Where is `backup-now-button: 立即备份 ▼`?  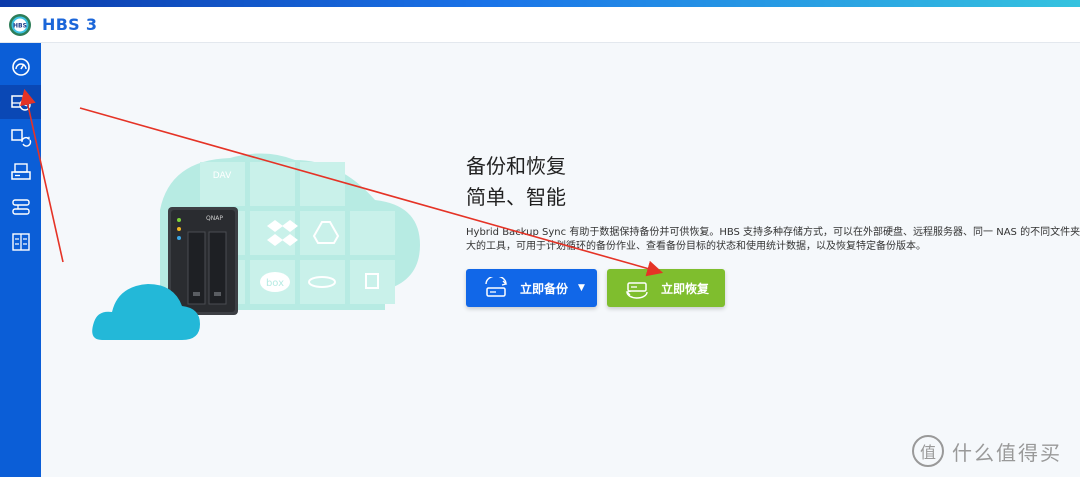 backup-now-button: 立即备份 ▼ is located at coordinates (531, 288).